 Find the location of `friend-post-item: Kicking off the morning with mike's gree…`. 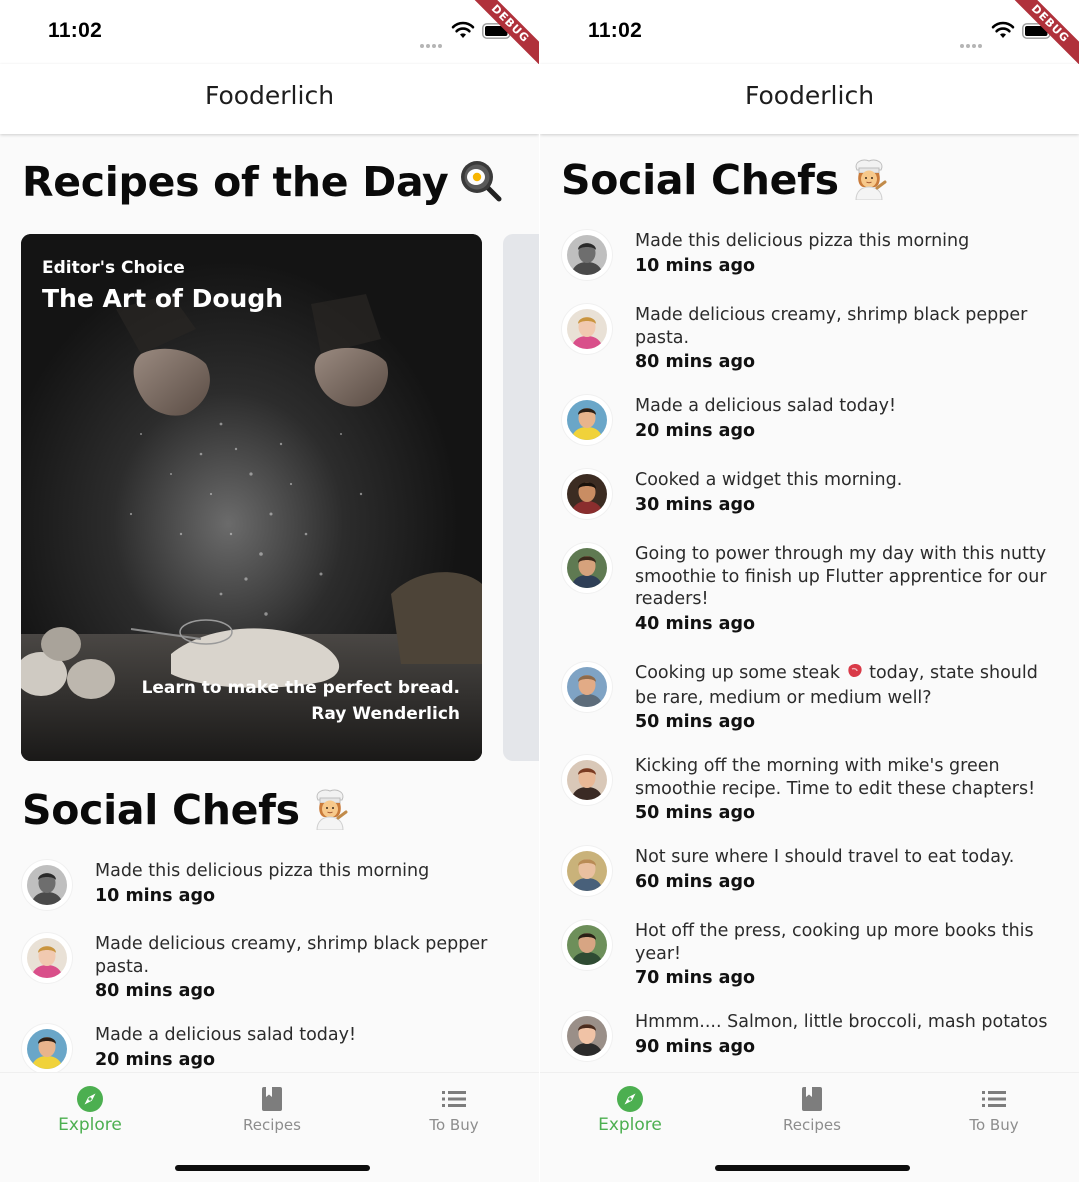

friend-post-item: Kicking off the morning with mike's gree… is located at coordinates (809, 800).